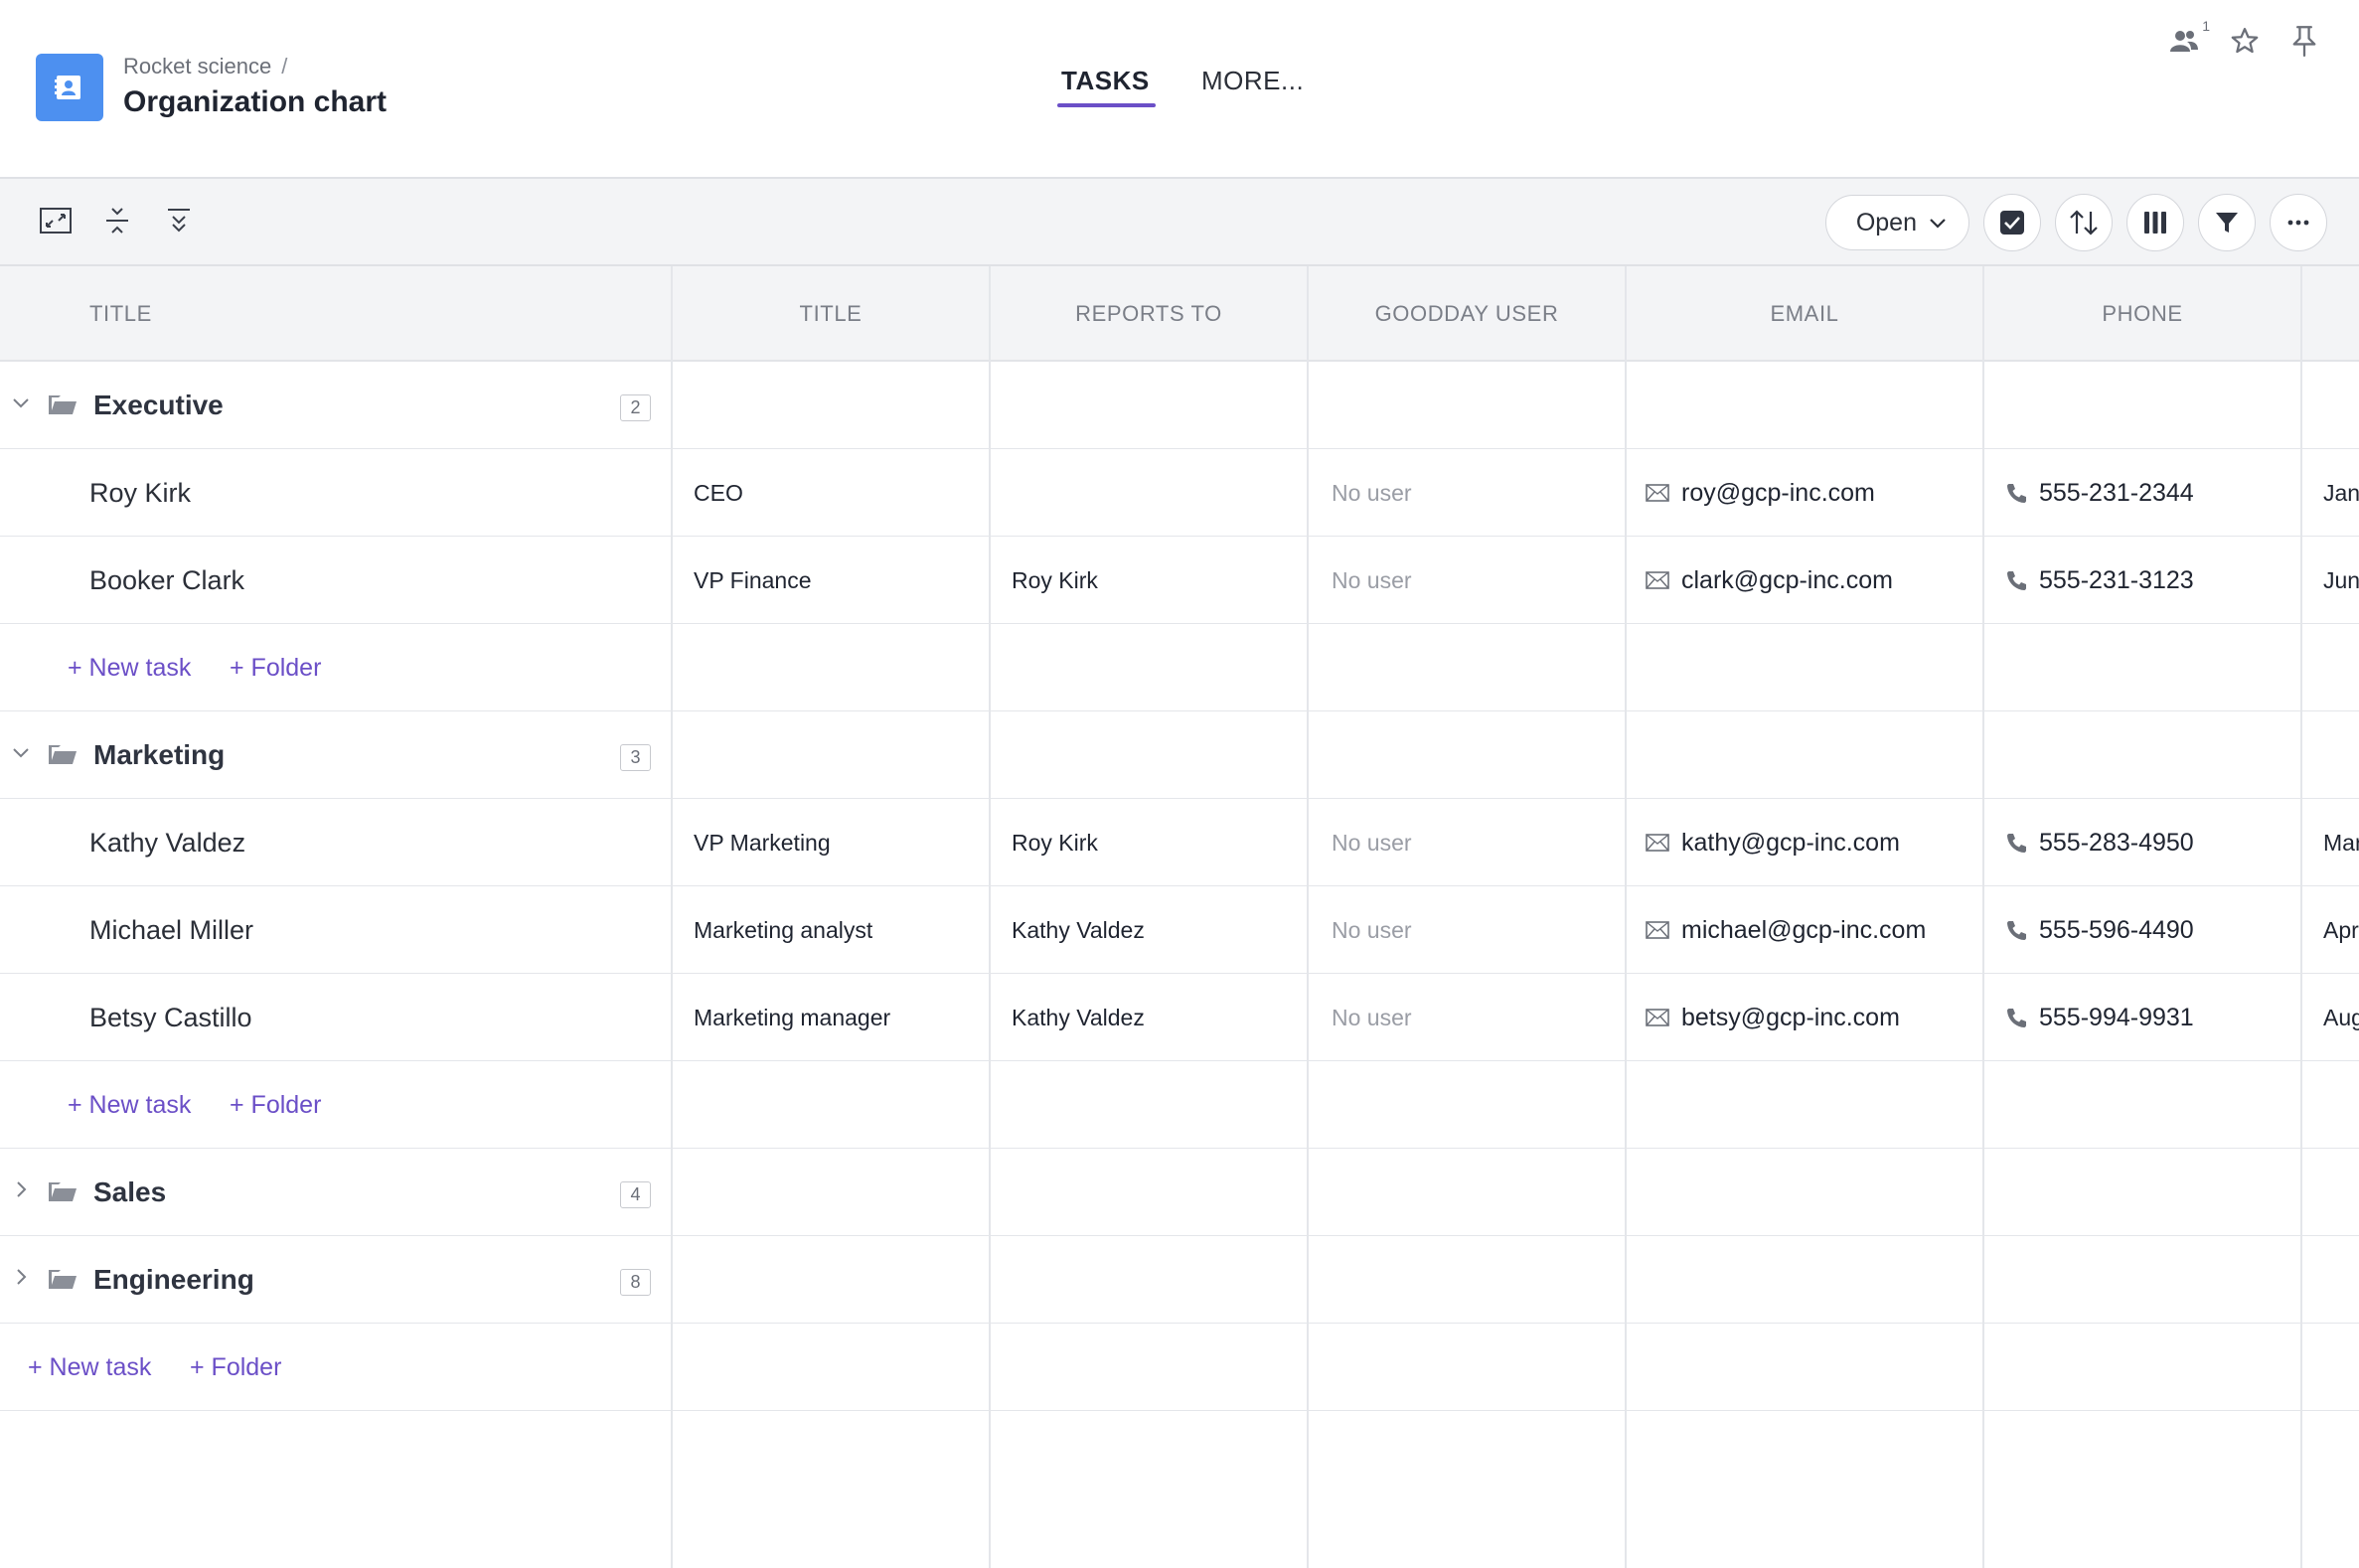 The width and height of the screenshot is (2359, 1568). What do you see at coordinates (167, 843) in the screenshot?
I see `task-name: Kathy Valdez` at bounding box center [167, 843].